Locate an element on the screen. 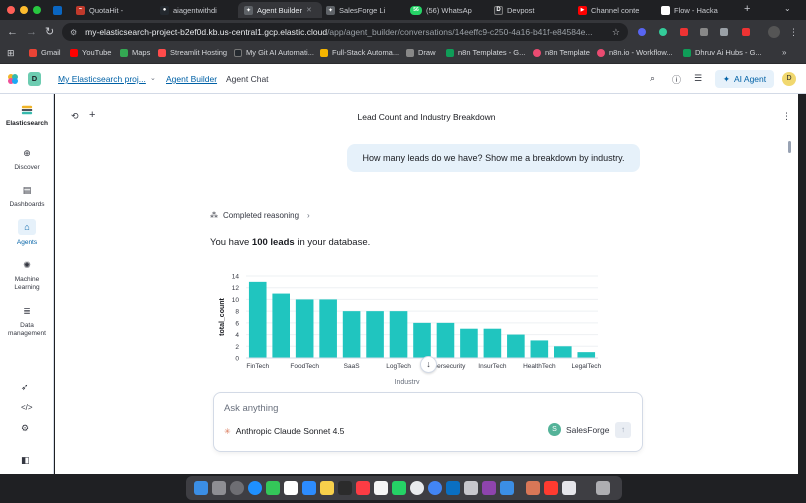 This screenshot has width=806, height=503. more-bookmarks-icon: » is located at coordinates (784, 52).